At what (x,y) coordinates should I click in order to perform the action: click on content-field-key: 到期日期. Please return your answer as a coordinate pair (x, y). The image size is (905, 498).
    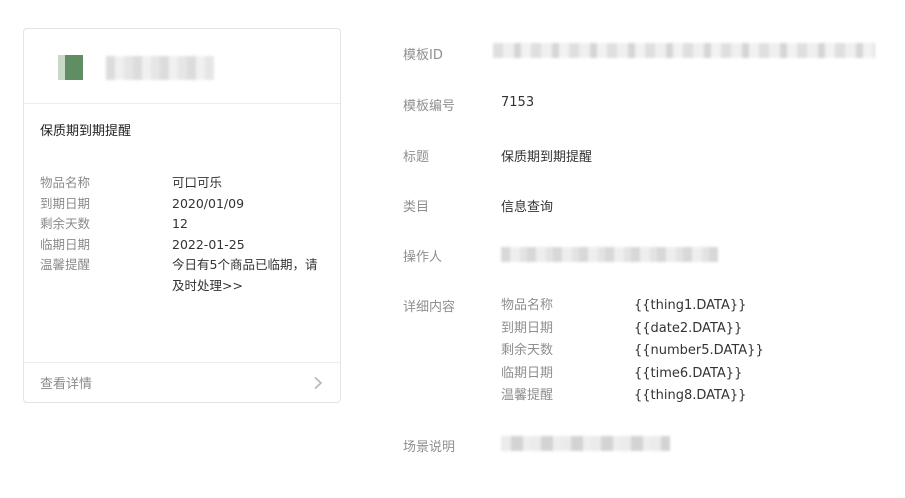
    Looking at the image, I should click on (527, 328).